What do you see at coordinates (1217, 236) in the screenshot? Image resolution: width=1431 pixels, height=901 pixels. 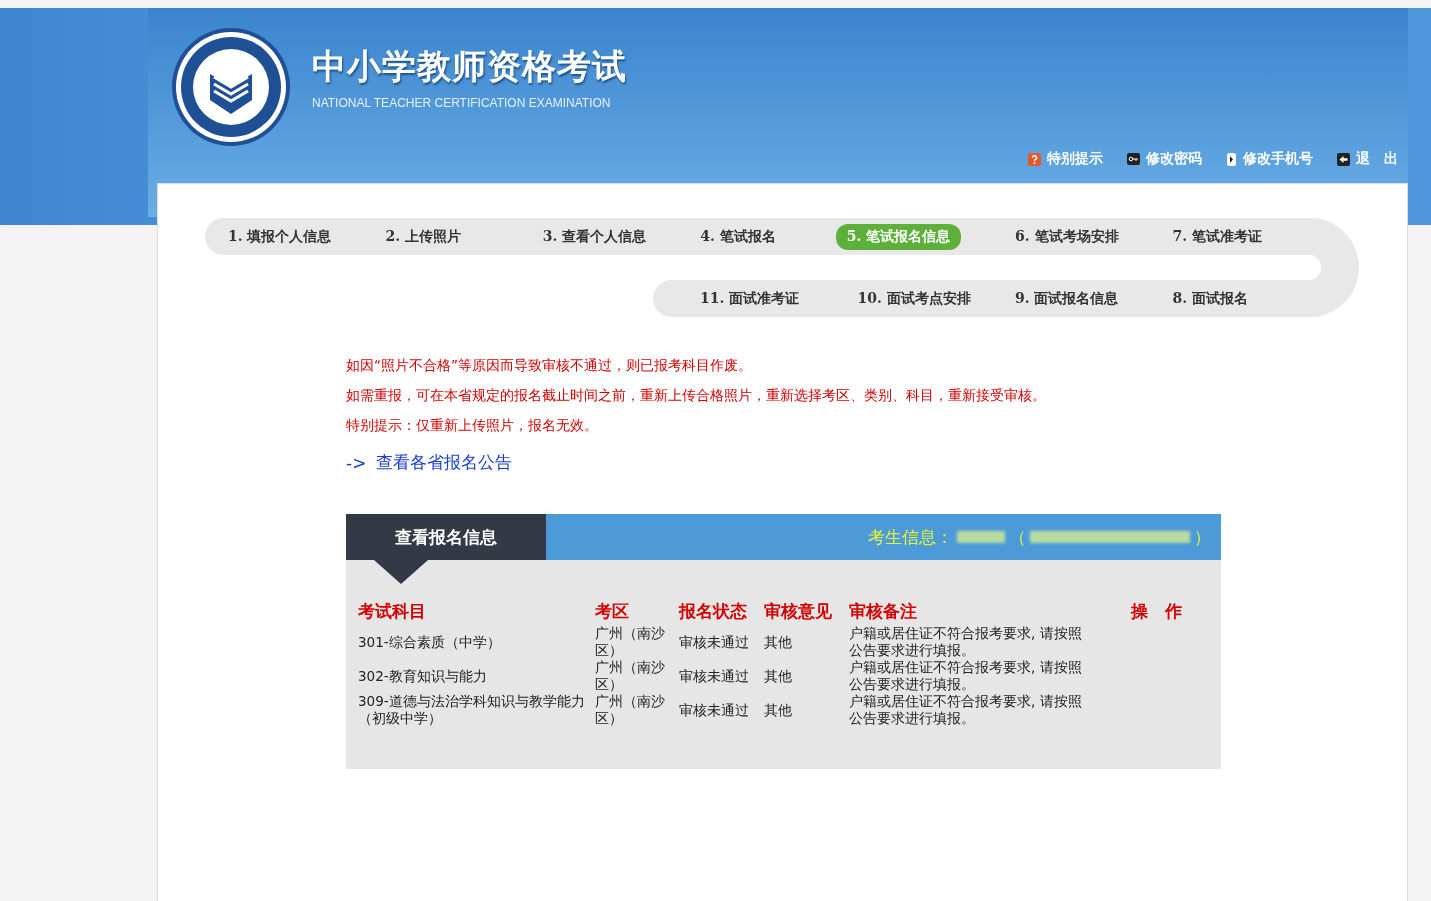 I see `step-tab: 7. 笔试准考证` at bounding box center [1217, 236].